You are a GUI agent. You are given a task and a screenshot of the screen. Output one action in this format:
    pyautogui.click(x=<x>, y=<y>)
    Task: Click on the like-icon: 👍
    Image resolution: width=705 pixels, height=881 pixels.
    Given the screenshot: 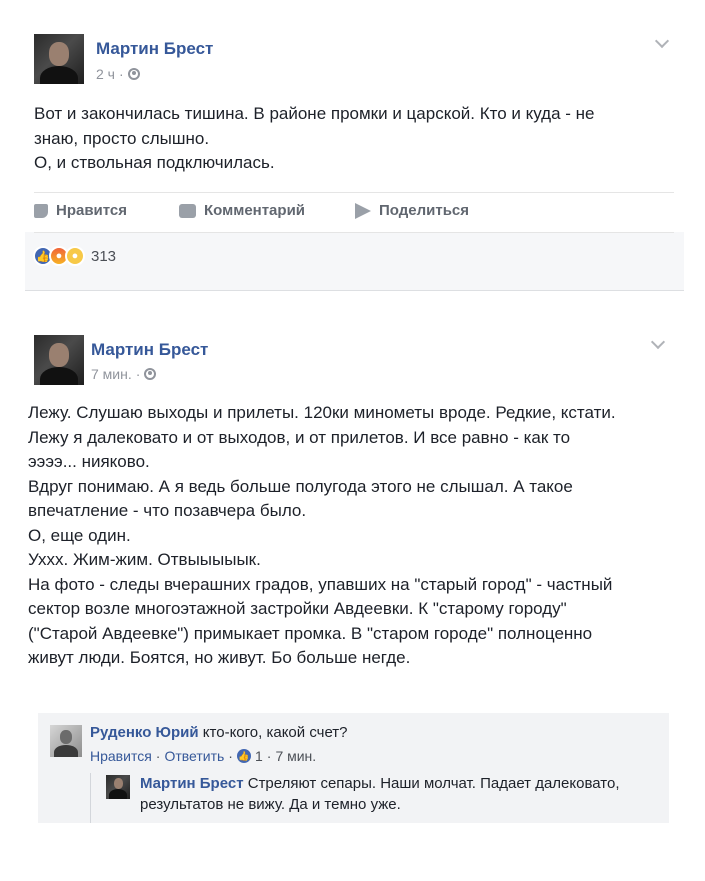 What is the action you would take?
    pyautogui.click(x=243, y=756)
    